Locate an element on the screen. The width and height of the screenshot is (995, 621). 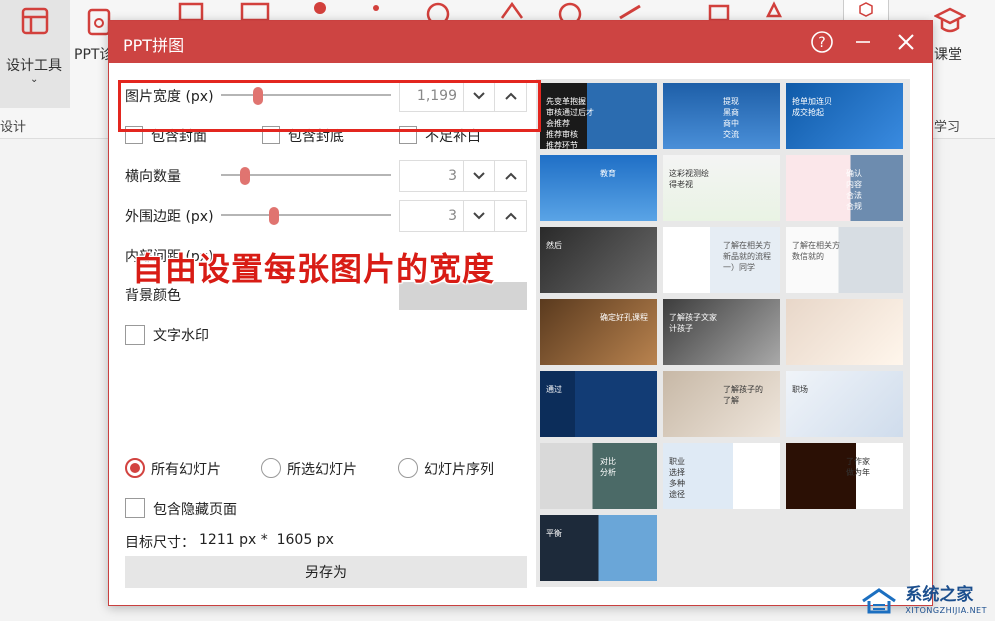
selected-slides-radio is located at coordinates (271, 468).